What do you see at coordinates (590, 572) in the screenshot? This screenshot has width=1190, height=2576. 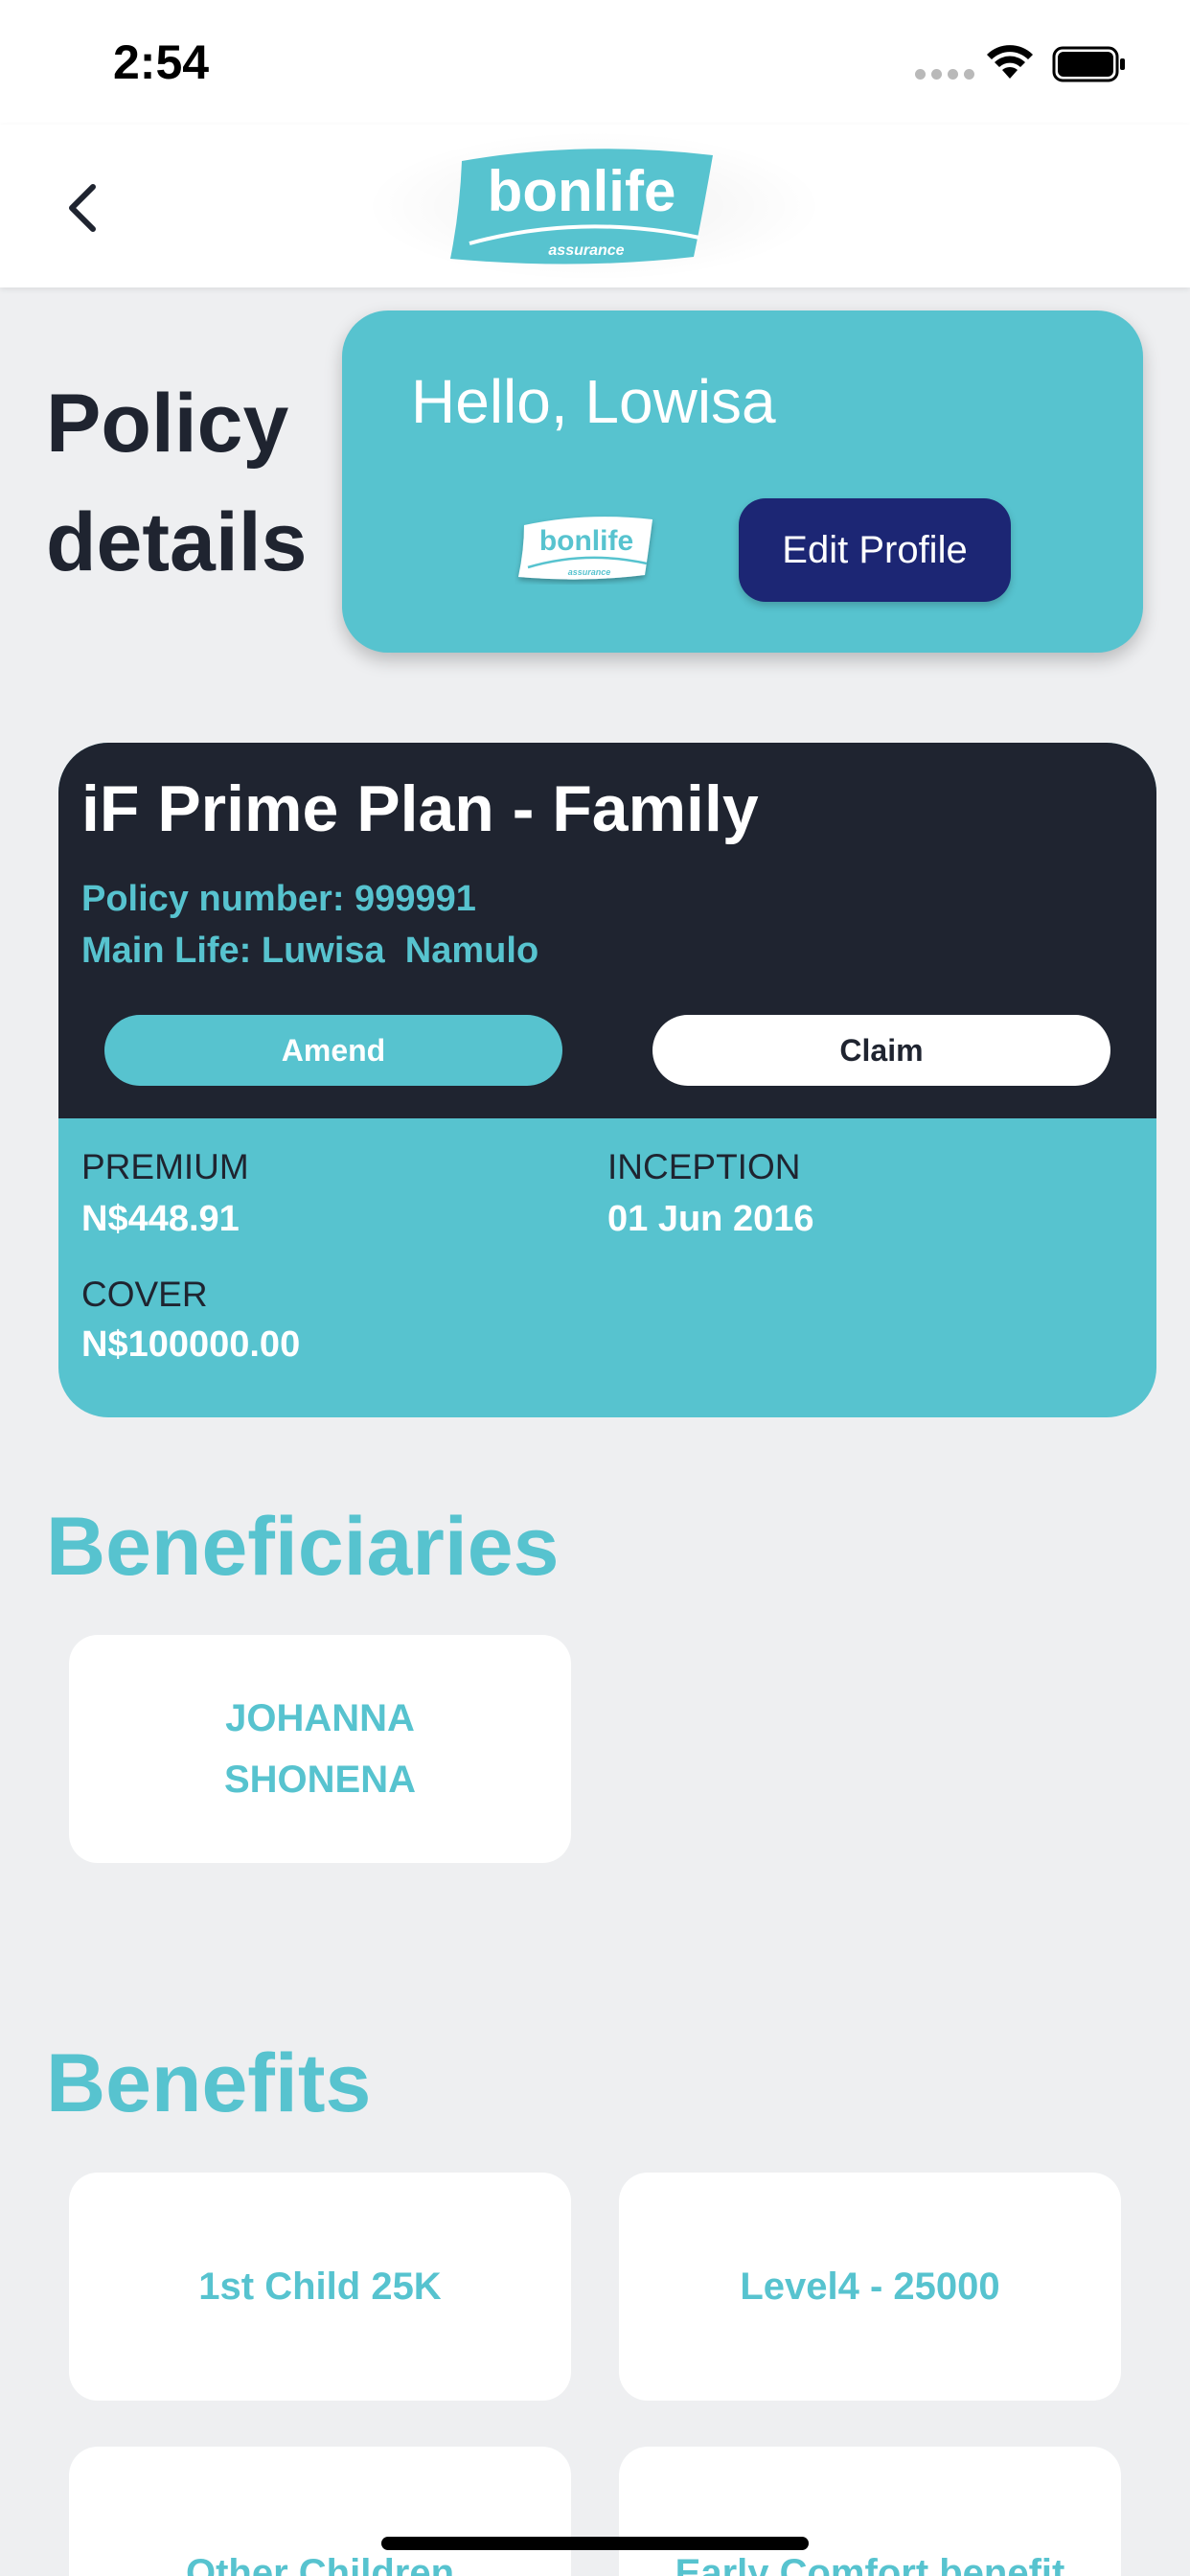 I see `small-logo-subtext: assurance` at bounding box center [590, 572].